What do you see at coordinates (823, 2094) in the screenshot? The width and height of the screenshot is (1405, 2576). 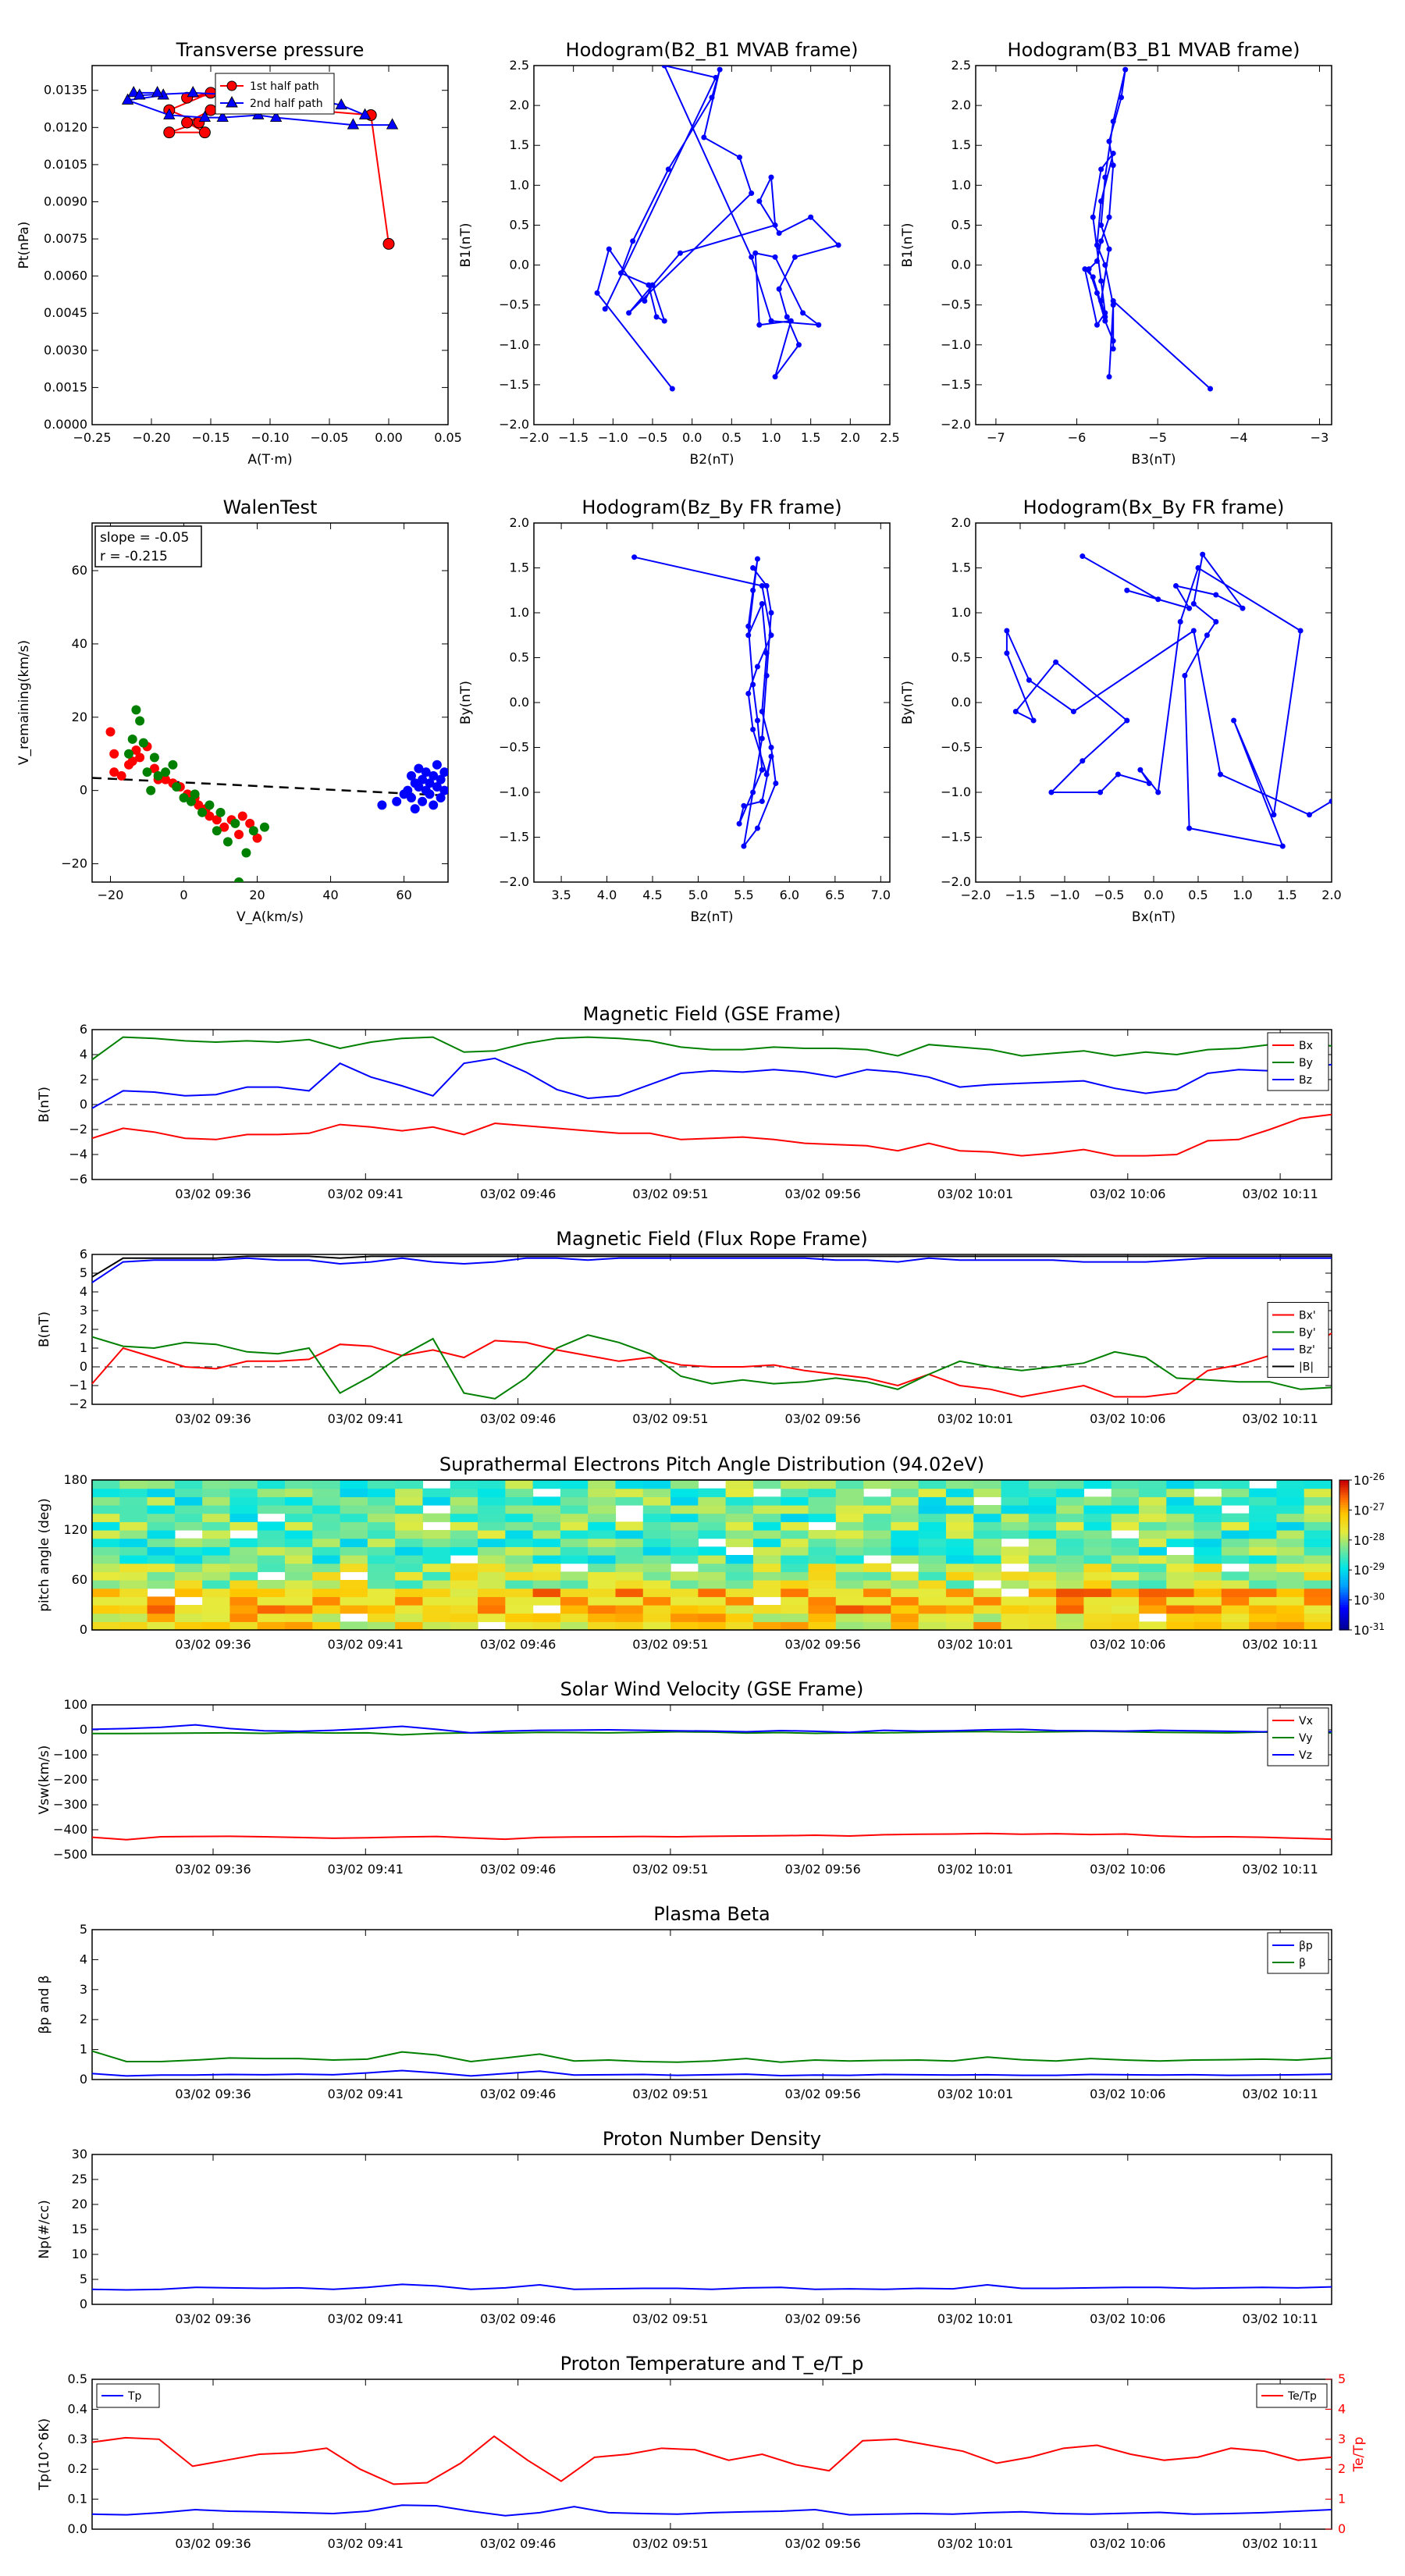 I see `x-tick-label: 03/02 09:56` at bounding box center [823, 2094].